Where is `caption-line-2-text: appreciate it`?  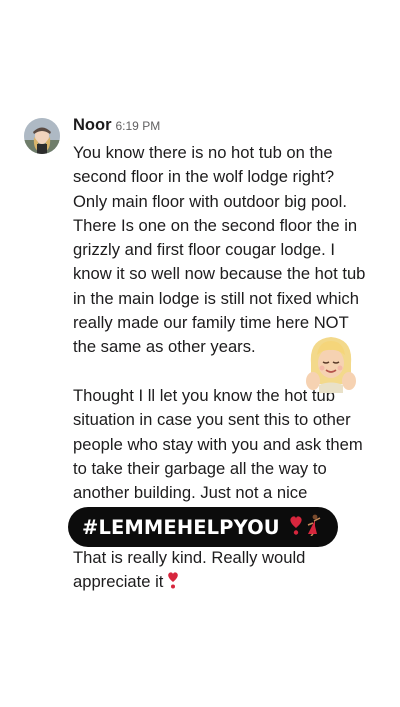 caption-line-2-text: appreciate it is located at coordinates (118, 582).